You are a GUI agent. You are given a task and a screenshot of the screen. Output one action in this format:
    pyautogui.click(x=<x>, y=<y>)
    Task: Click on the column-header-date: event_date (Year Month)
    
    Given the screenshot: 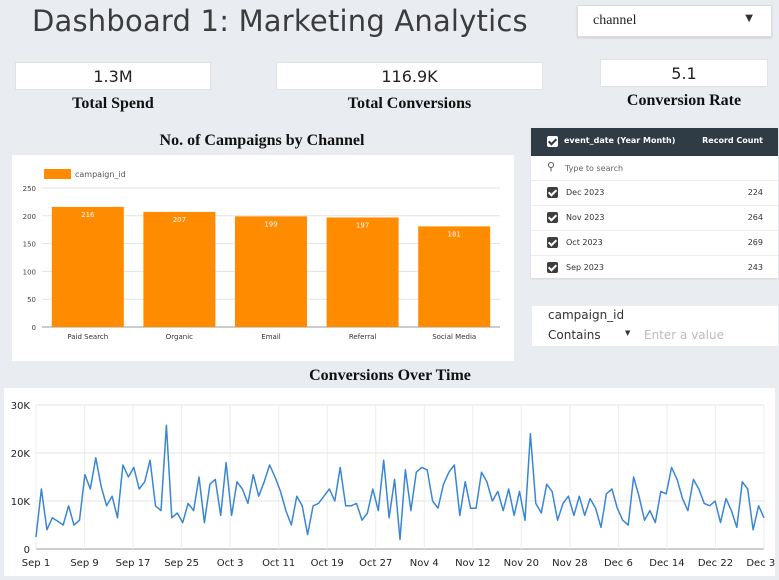 What is the action you would take?
    pyautogui.click(x=619, y=140)
    